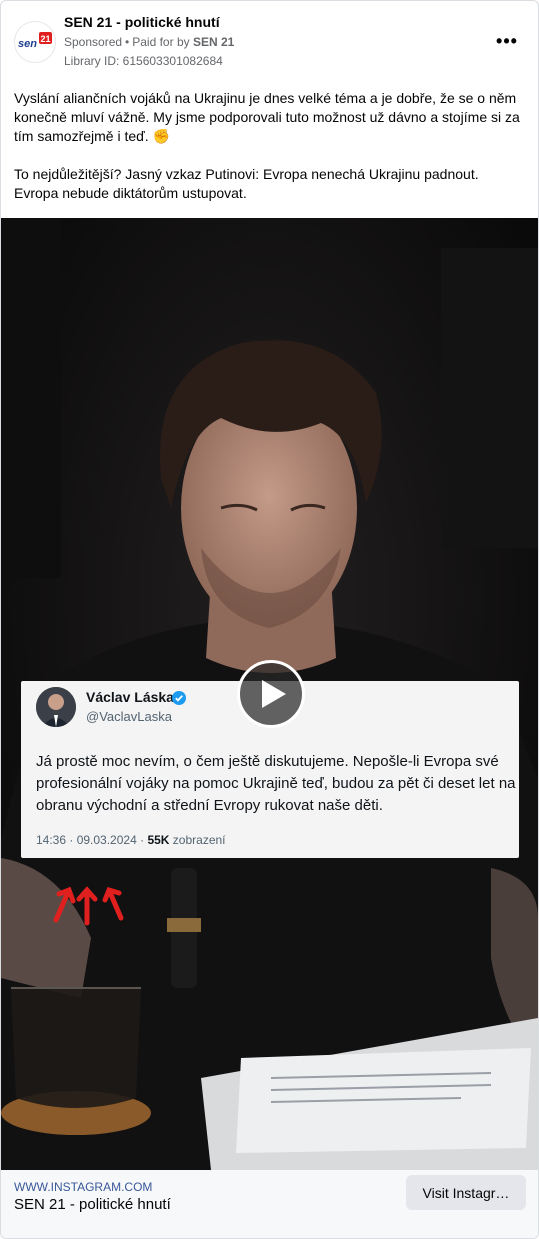 The height and width of the screenshot is (1239, 539). I want to click on paid-for-label: Paid for by, so click(161, 42).